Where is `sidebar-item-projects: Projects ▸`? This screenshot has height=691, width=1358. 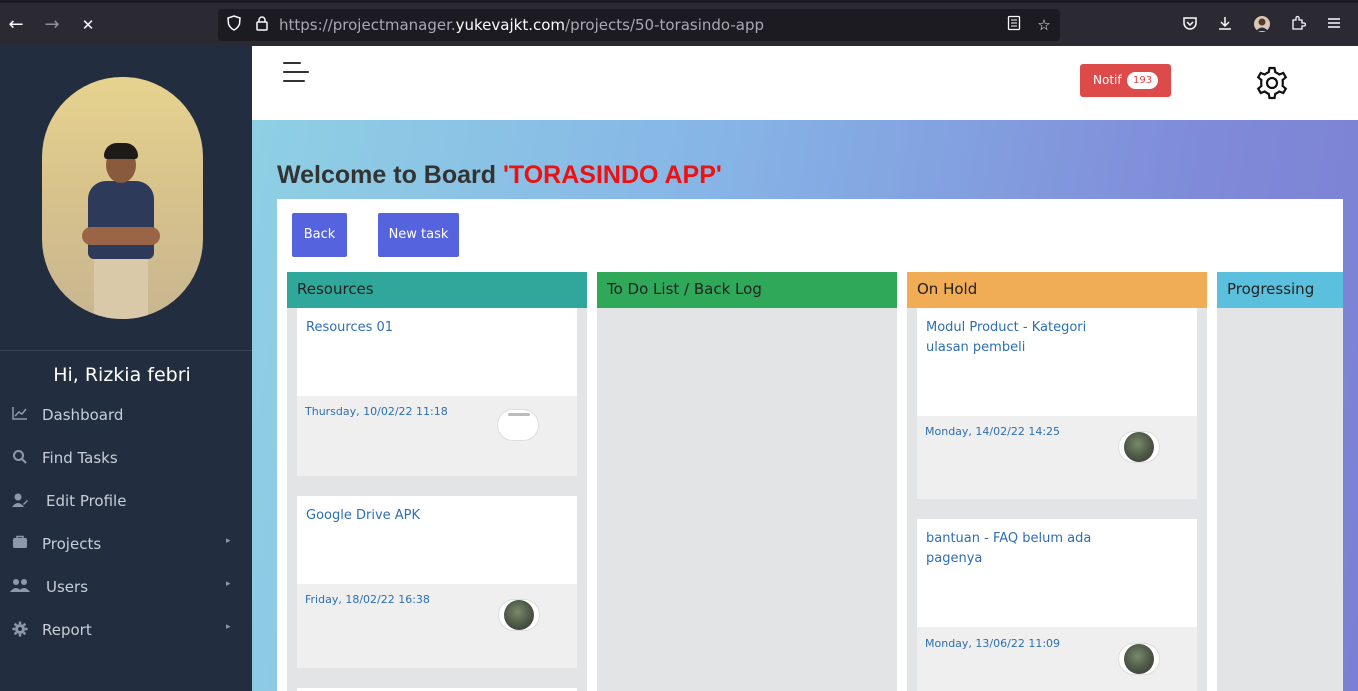 sidebar-item-projects: Projects ▸ is located at coordinates (126, 544).